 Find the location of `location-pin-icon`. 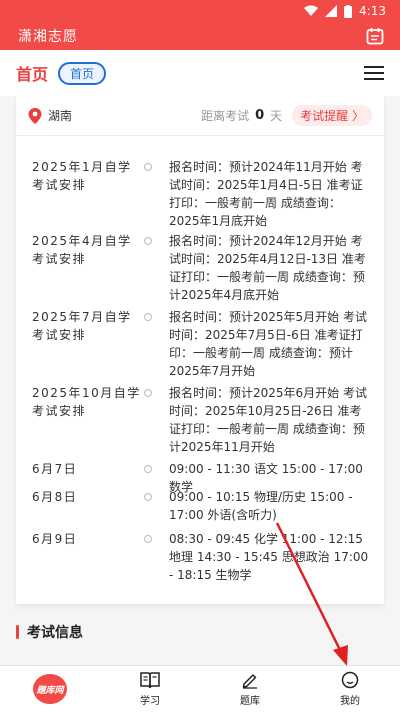

location-pin-icon is located at coordinates (35, 115).